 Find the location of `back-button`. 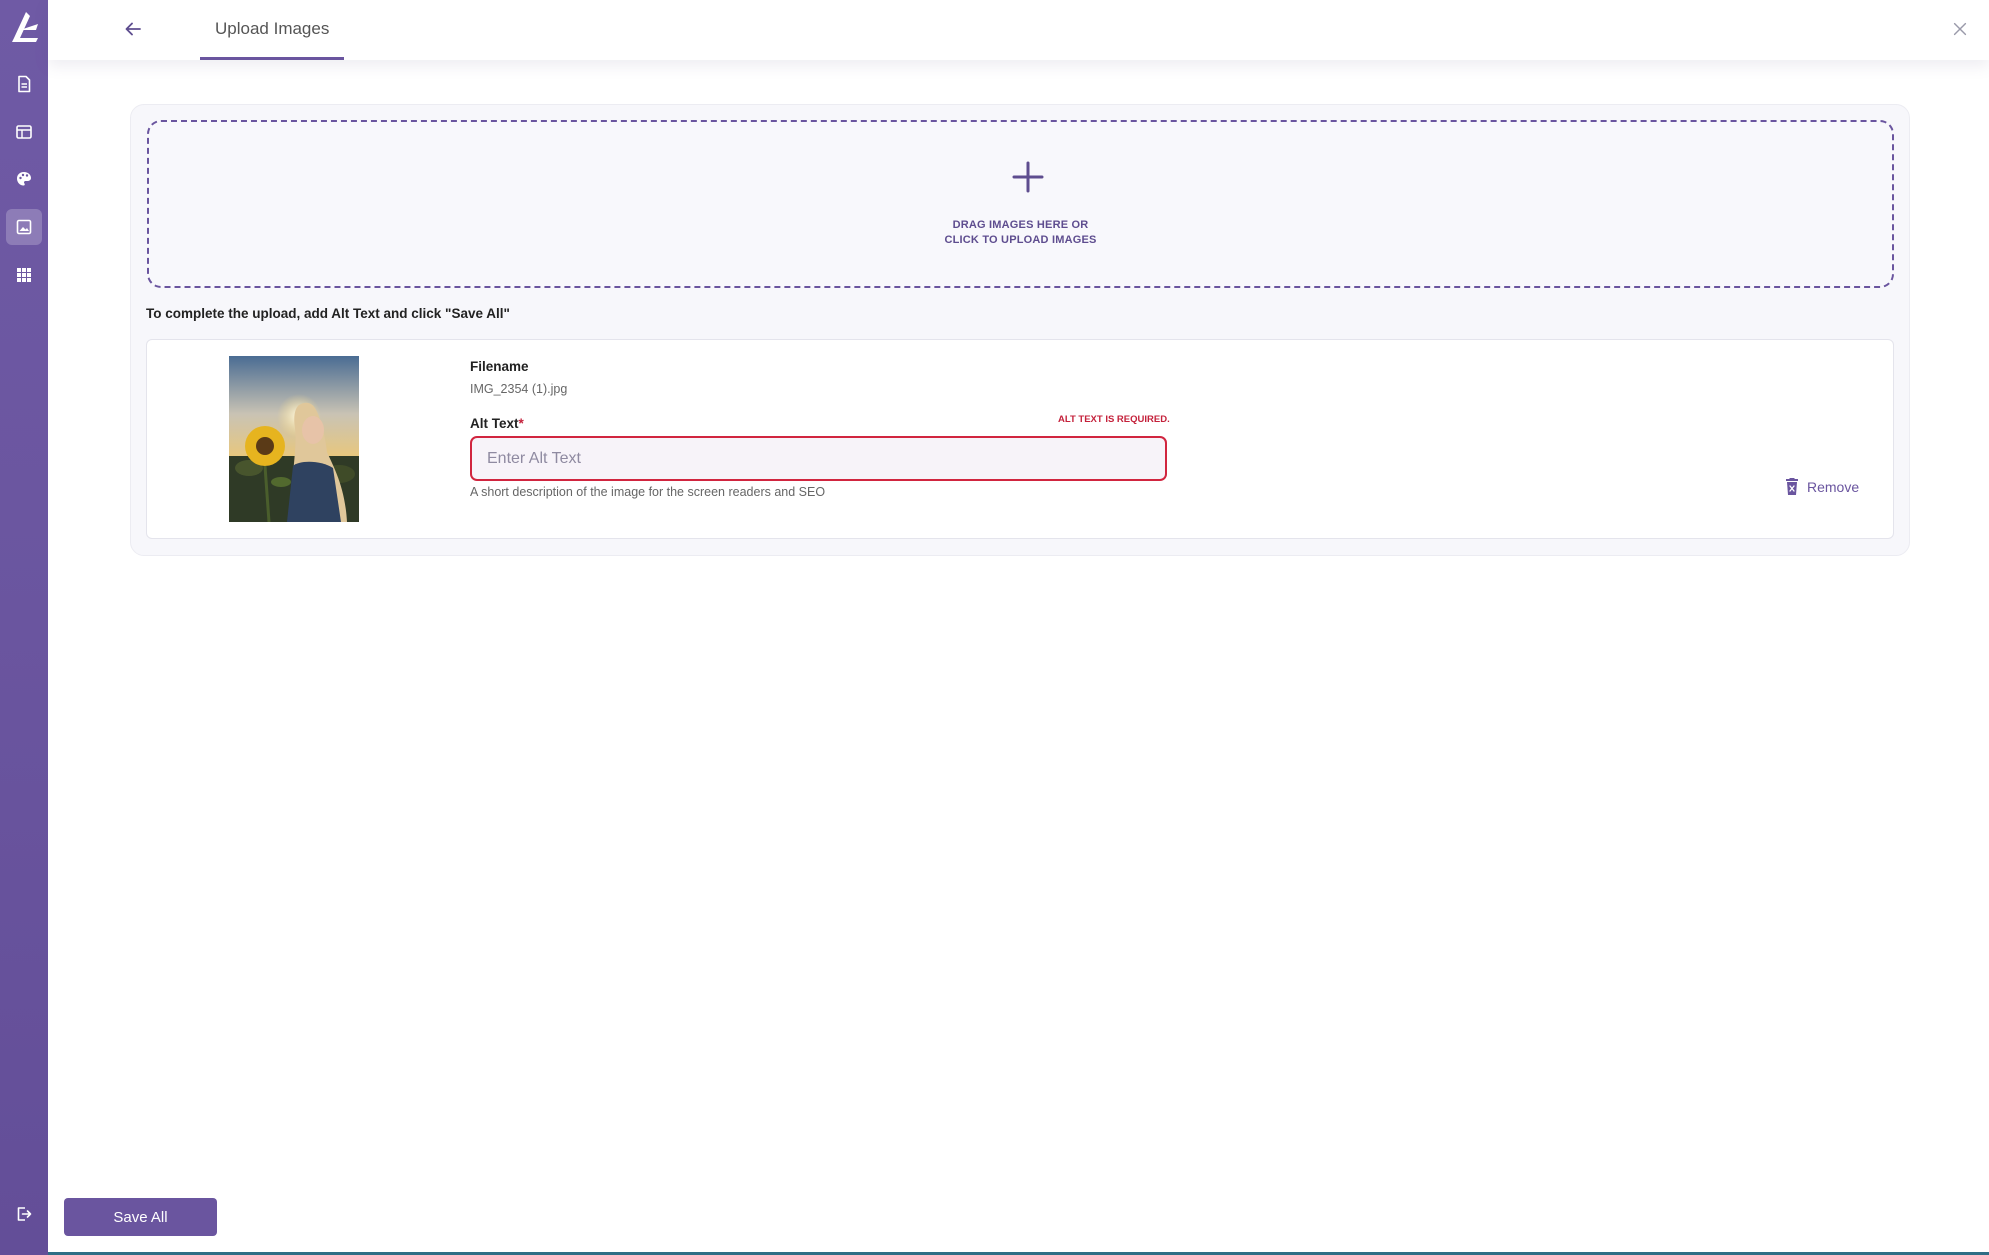

back-button is located at coordinates (133, 29).